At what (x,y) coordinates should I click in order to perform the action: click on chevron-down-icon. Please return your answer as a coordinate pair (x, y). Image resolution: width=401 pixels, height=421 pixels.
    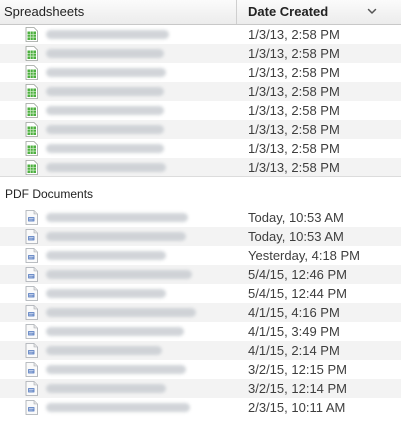
    Looking at the image, I should click on (372, 11).